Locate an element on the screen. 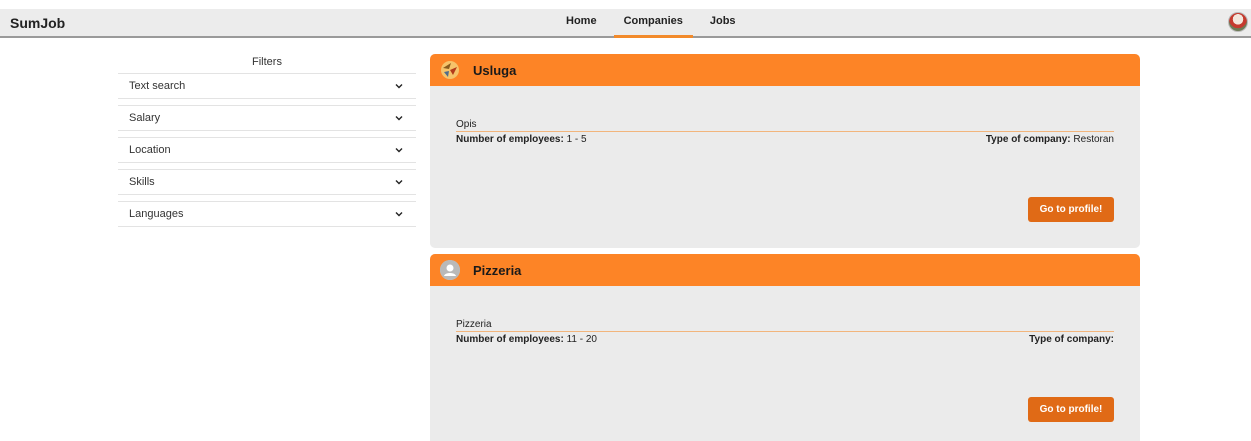  default-user-icon is located at coordinates (450, 270).